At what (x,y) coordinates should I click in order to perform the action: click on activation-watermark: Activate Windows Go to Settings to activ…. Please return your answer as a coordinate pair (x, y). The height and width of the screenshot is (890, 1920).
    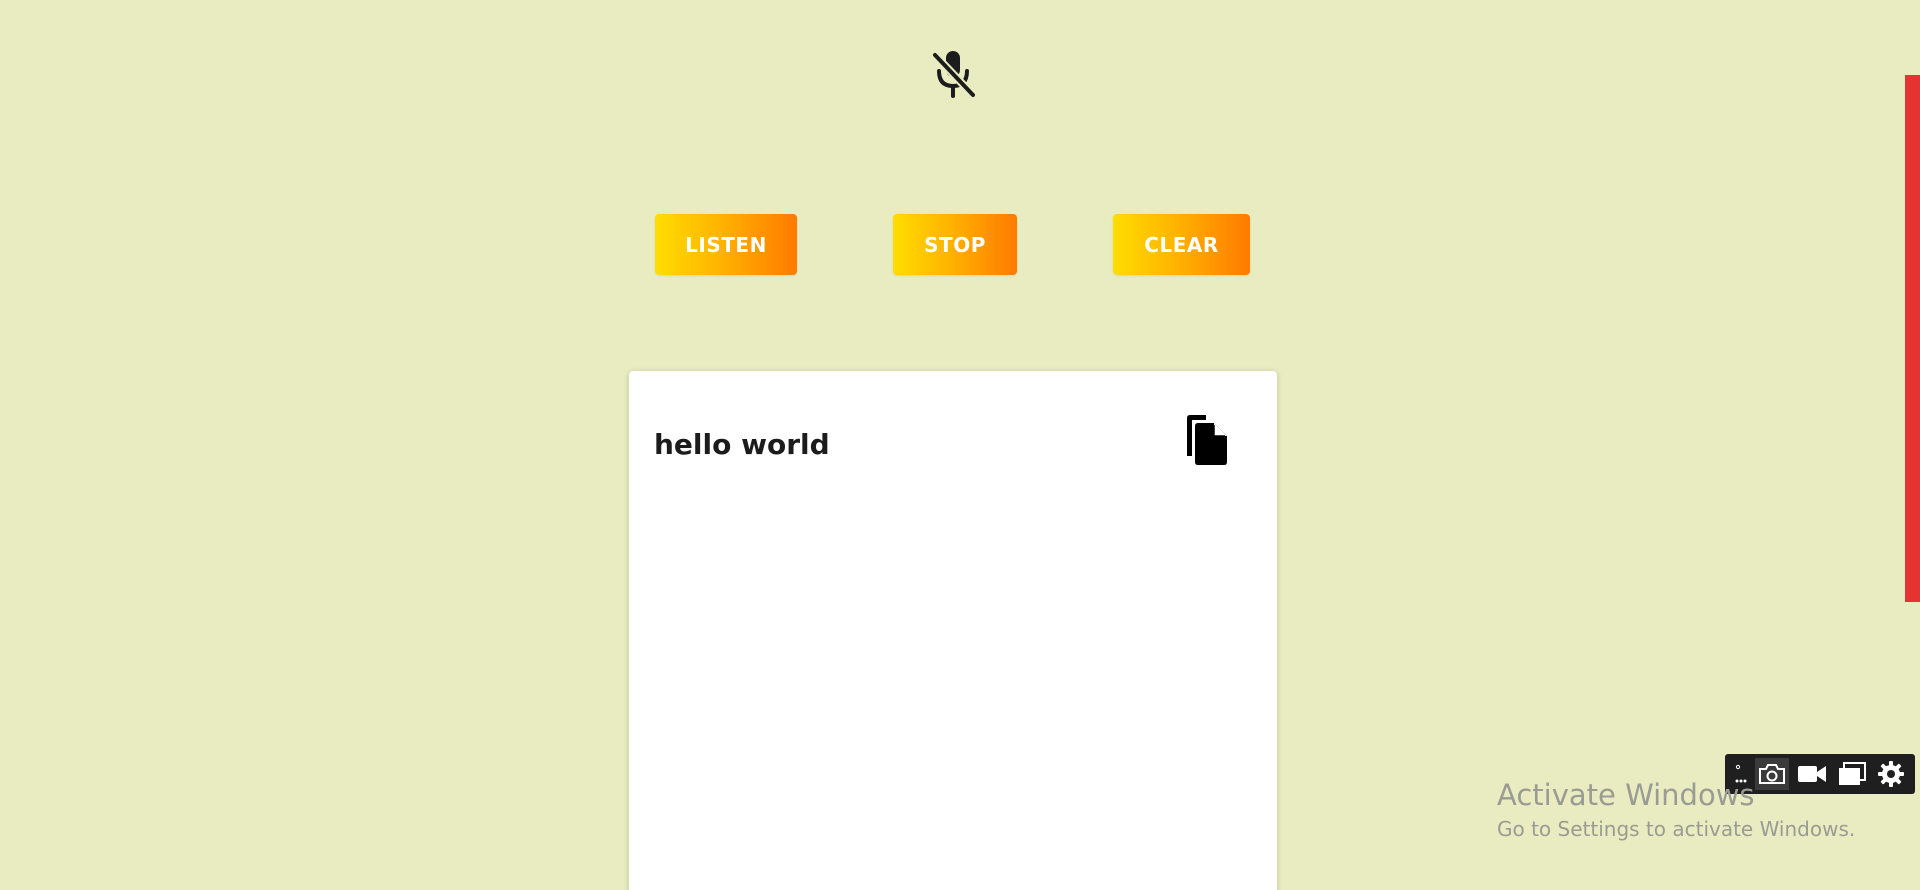
    Looking at the image, I should click on (1676, 809).